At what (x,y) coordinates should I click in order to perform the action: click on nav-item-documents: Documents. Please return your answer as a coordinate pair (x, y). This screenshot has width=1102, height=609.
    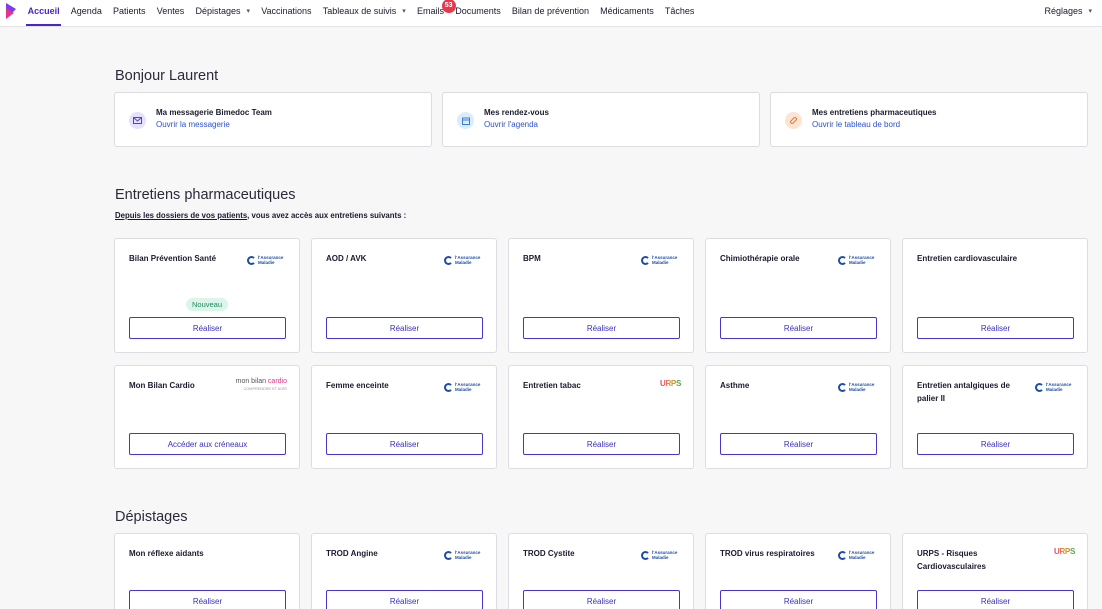
    Looking at the image, I should click on (478, 13).